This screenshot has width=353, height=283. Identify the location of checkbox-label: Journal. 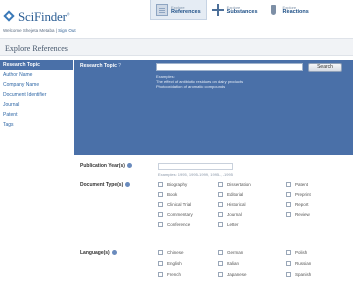
(234, 214).